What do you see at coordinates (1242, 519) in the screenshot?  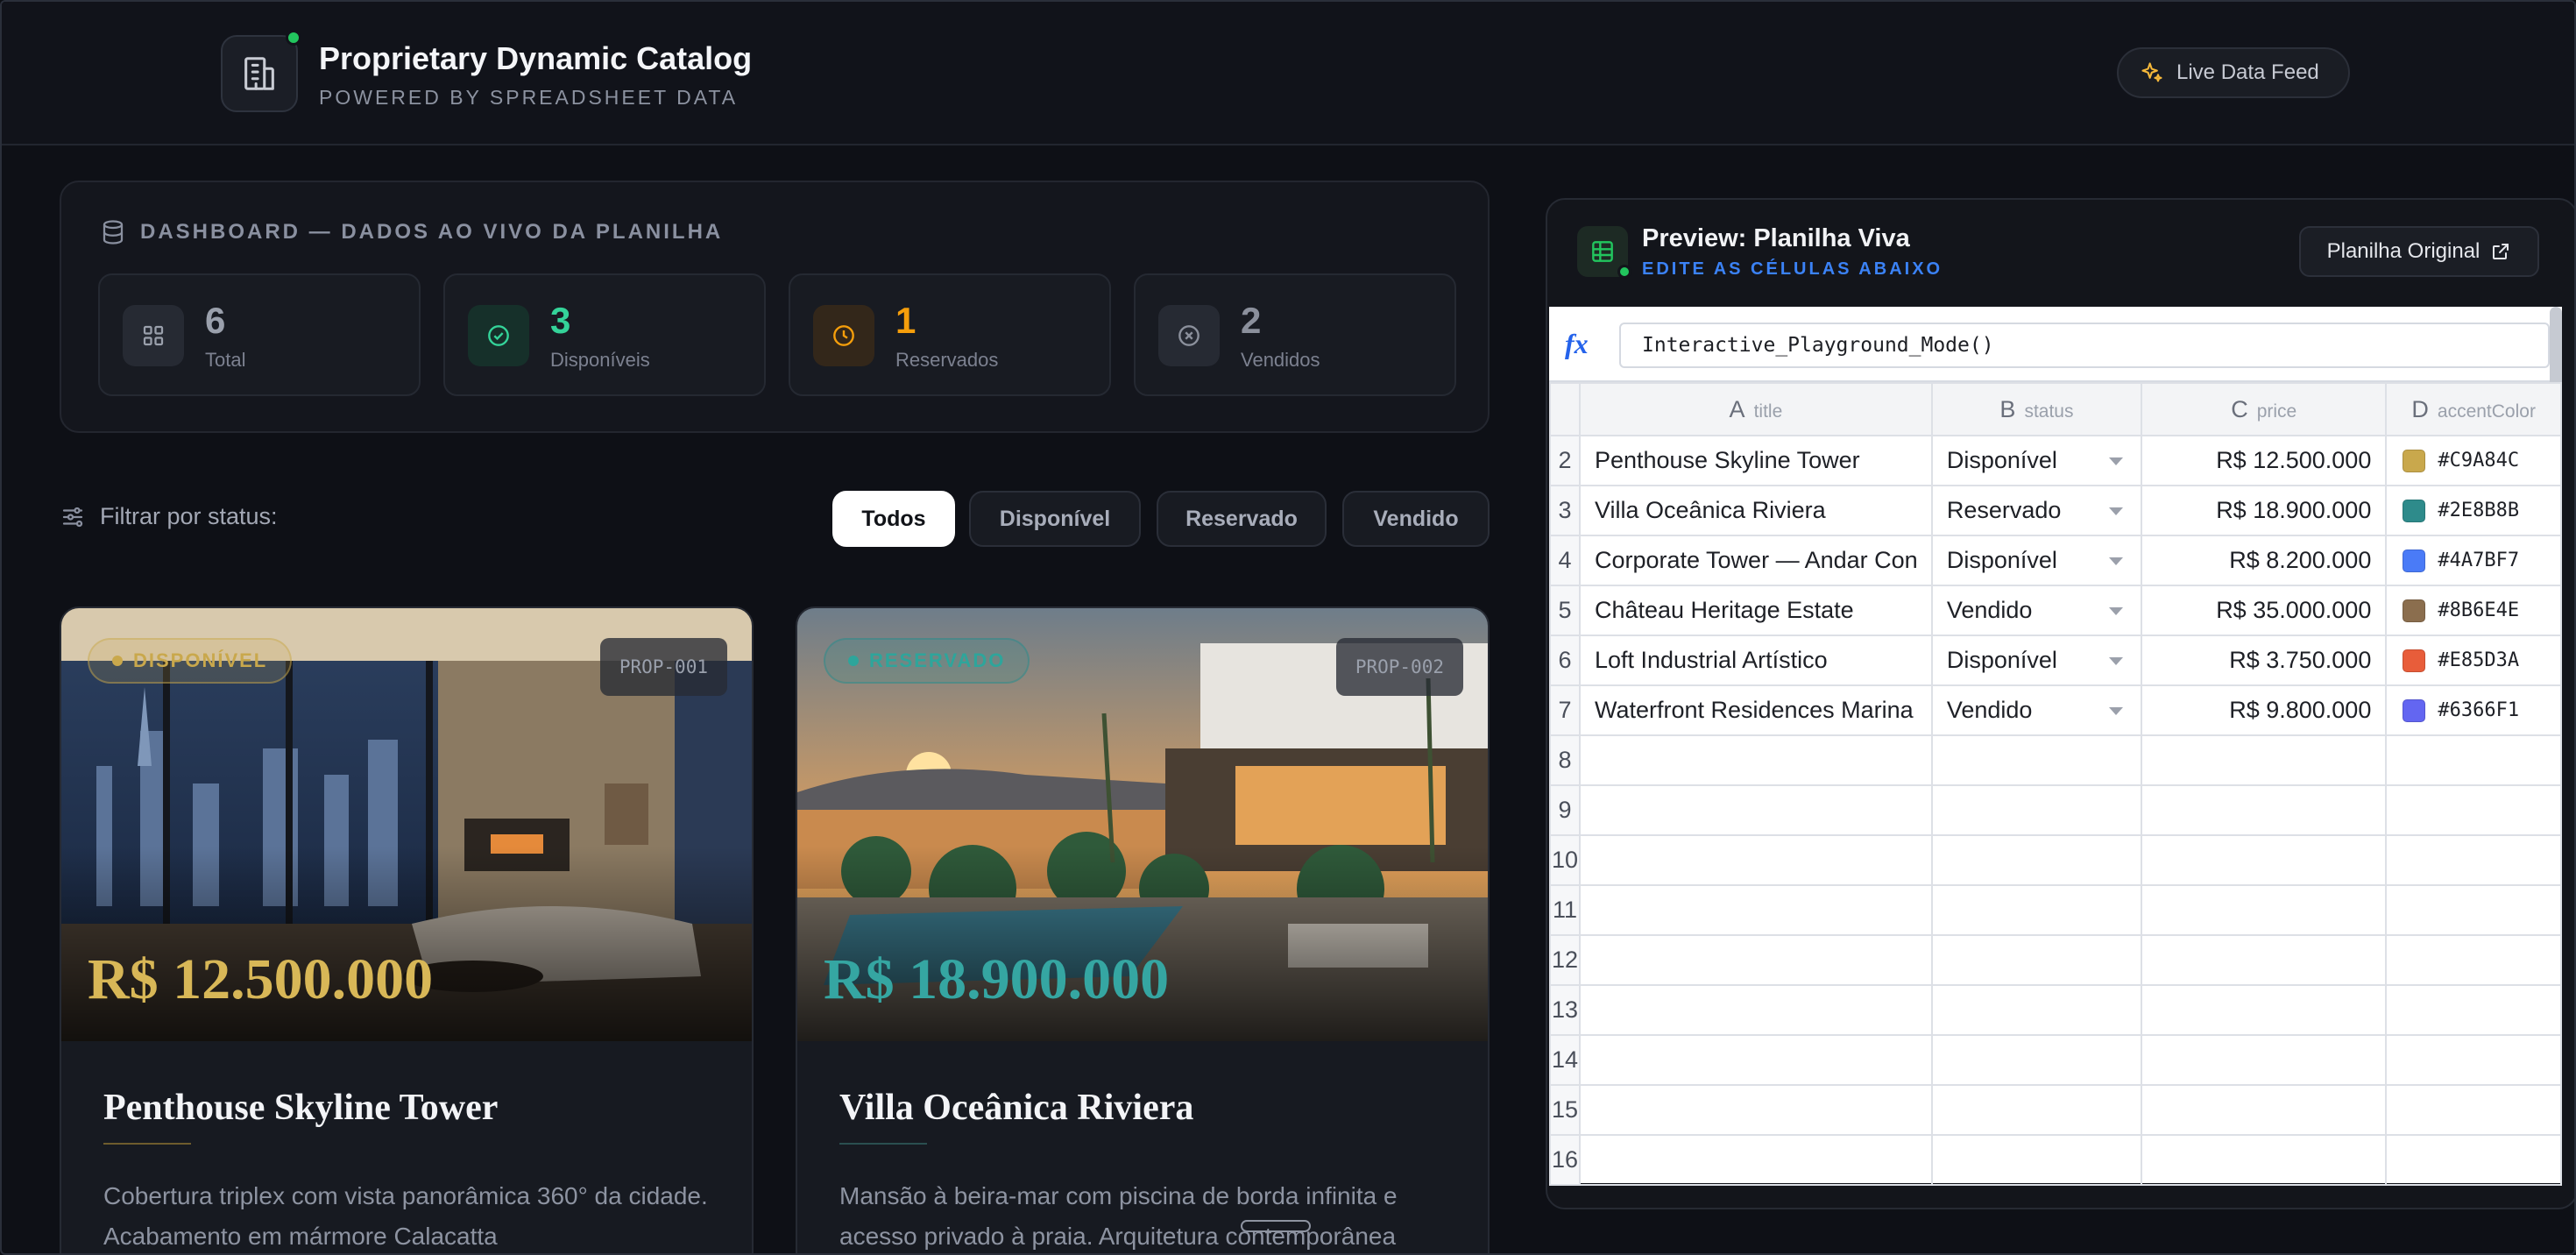 I see `filter-reservado-button: Reservado` at bounding box center [1242, 519].